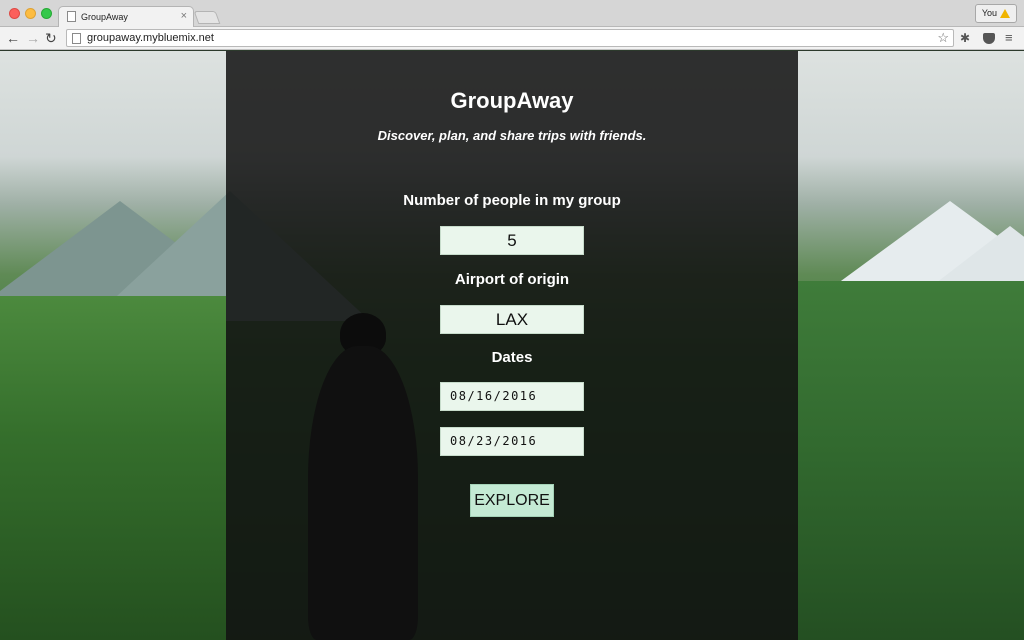 This screenshot has width=1024, height=640. Describe the element at coordinates (207, 17) in the screenshot. I see `new-tab-button` at that location.